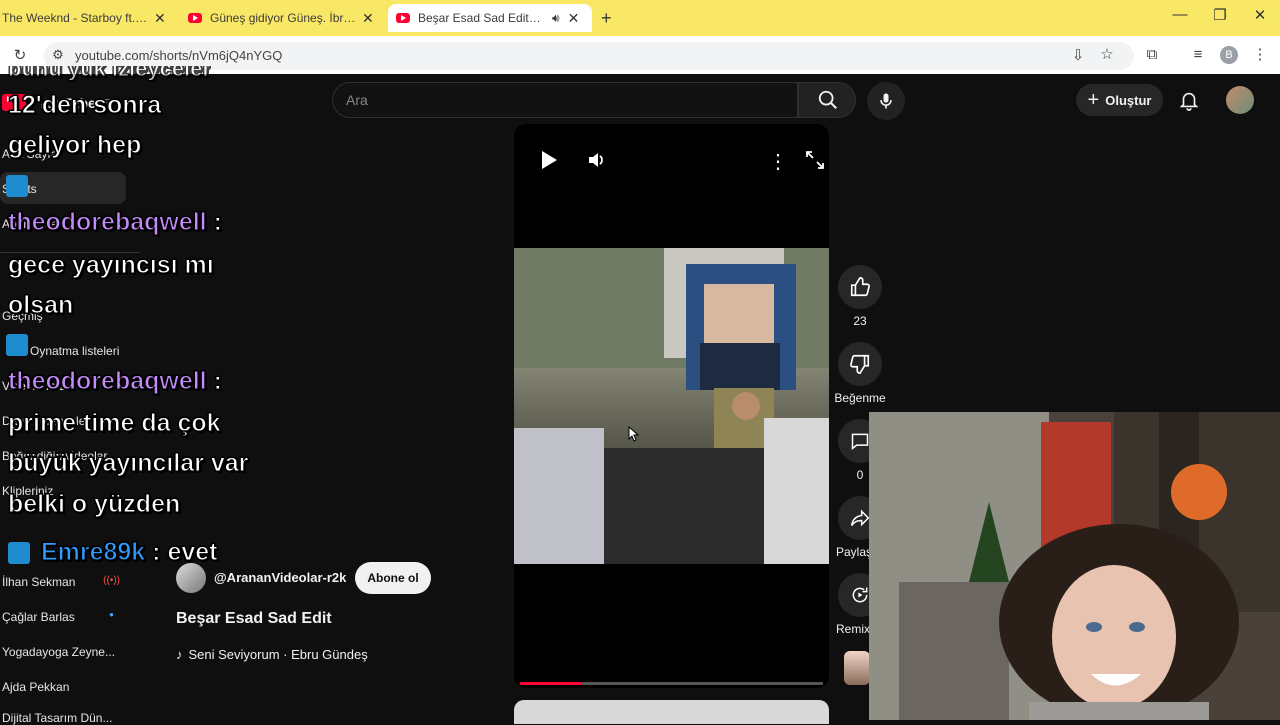 The width and height of the screenshot is (1280, 725). I want to click on chat-message-line: geliyor hep, so click(74, 145).